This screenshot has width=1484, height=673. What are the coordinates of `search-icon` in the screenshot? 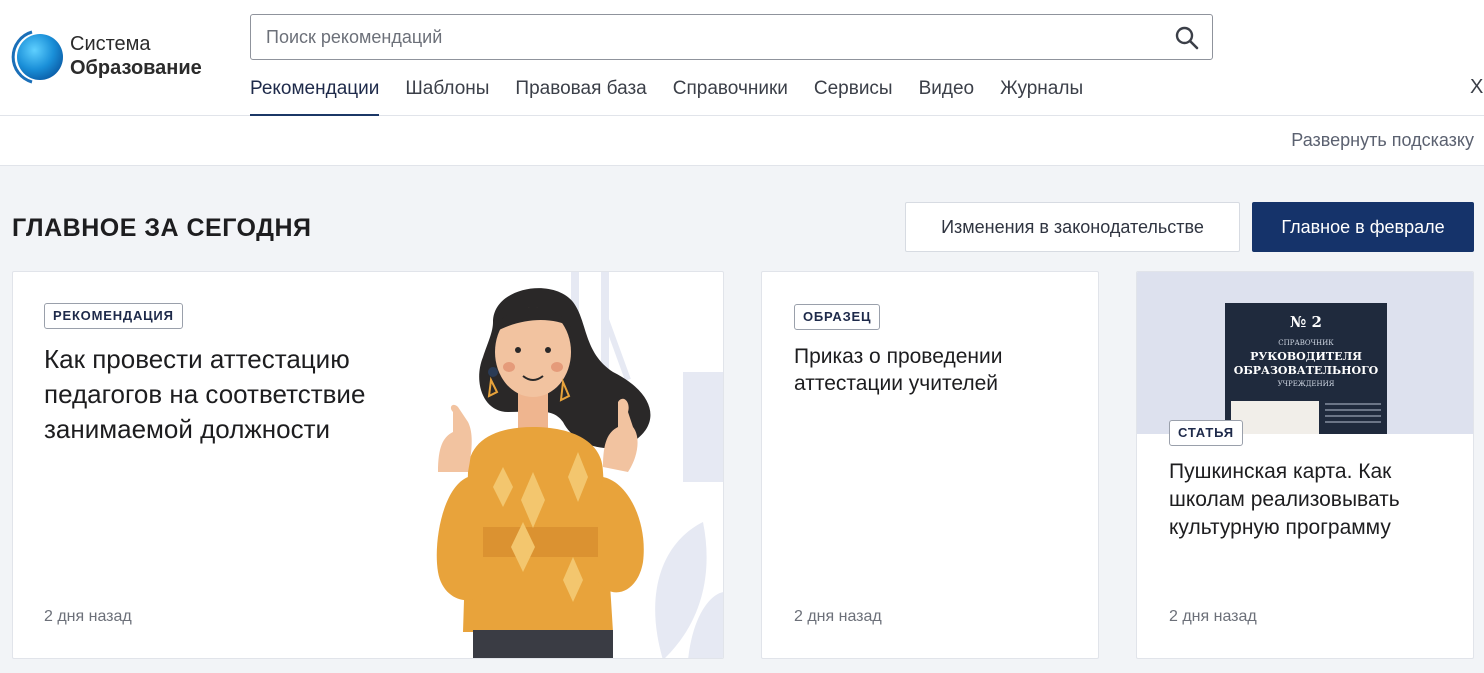 It's located at (1187, 38).